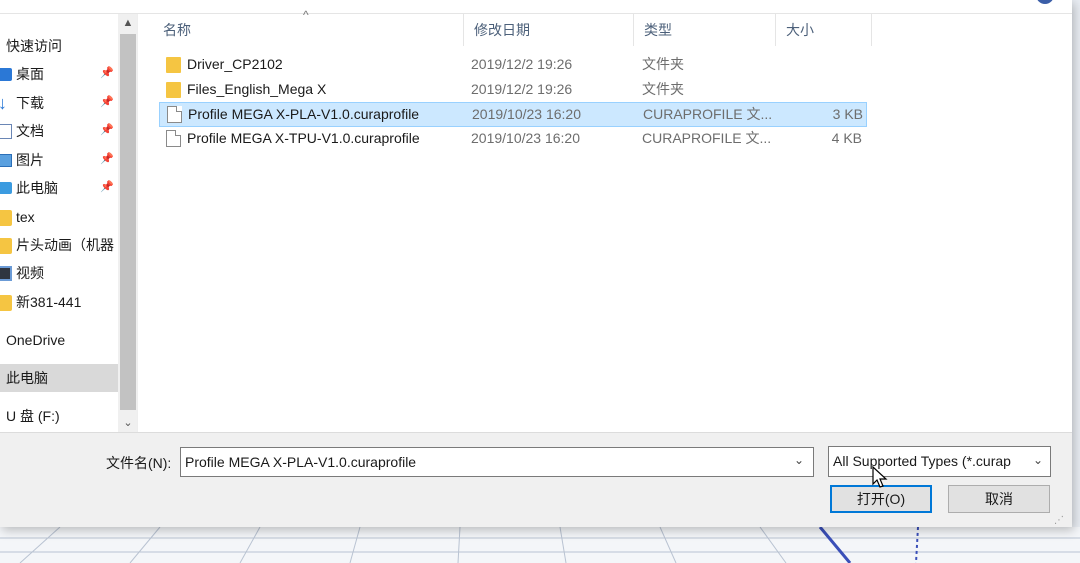 The image size is (1080, 563). I want to click on nav-item-label: 快速访问, so click(34, 46).